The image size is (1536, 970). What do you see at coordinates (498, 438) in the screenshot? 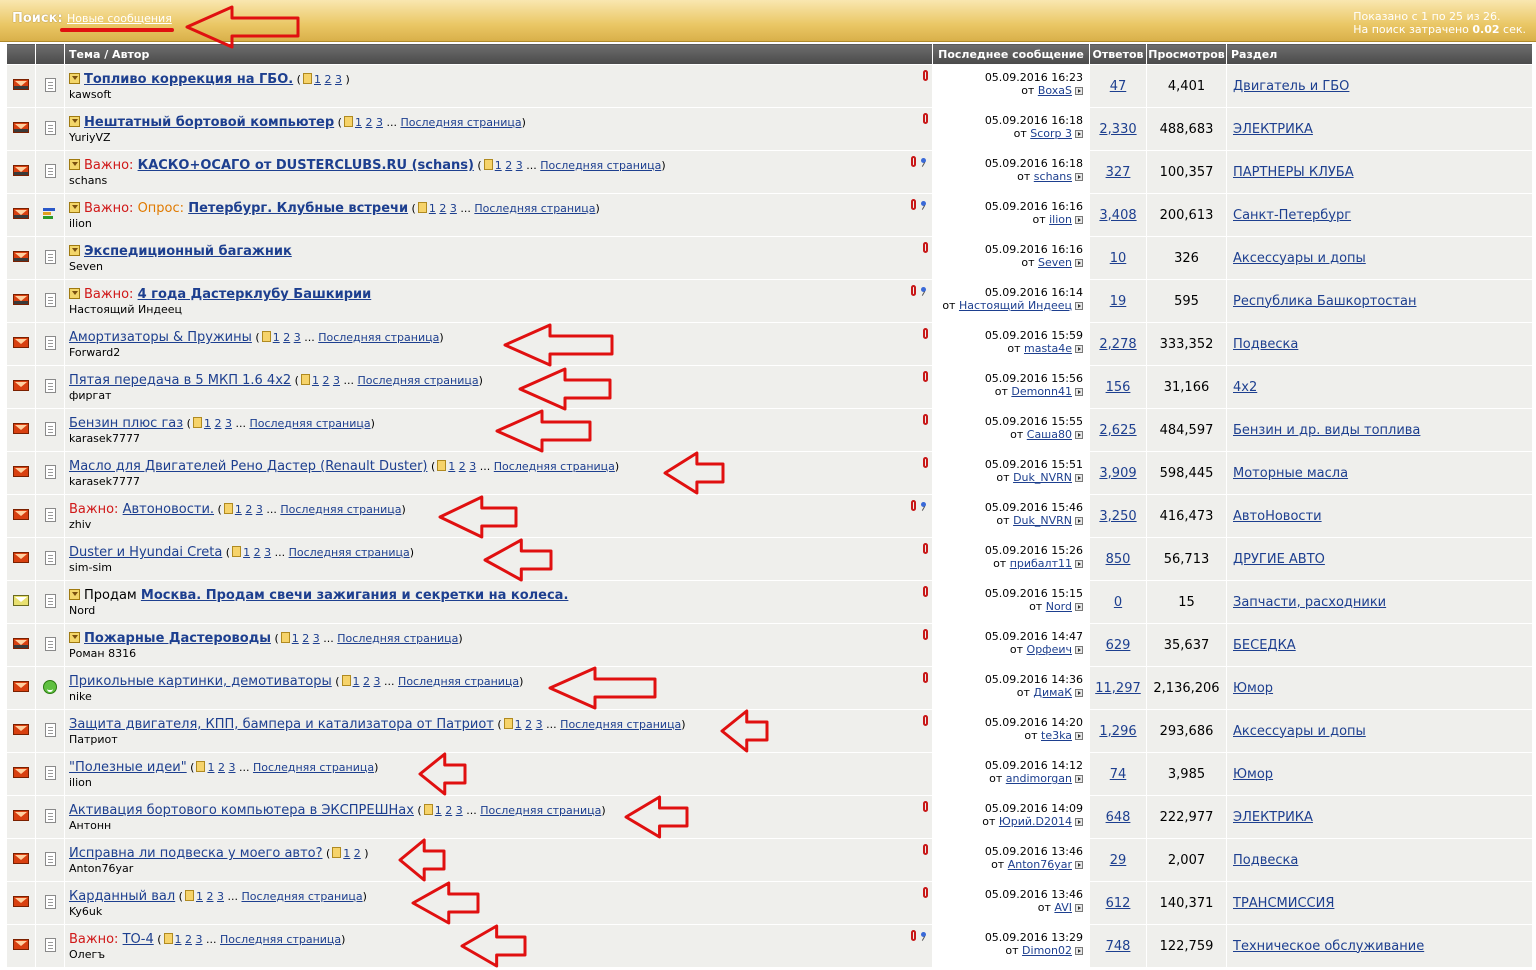
I see `topic-author: karasek7777` at bounding box center [498, 438].